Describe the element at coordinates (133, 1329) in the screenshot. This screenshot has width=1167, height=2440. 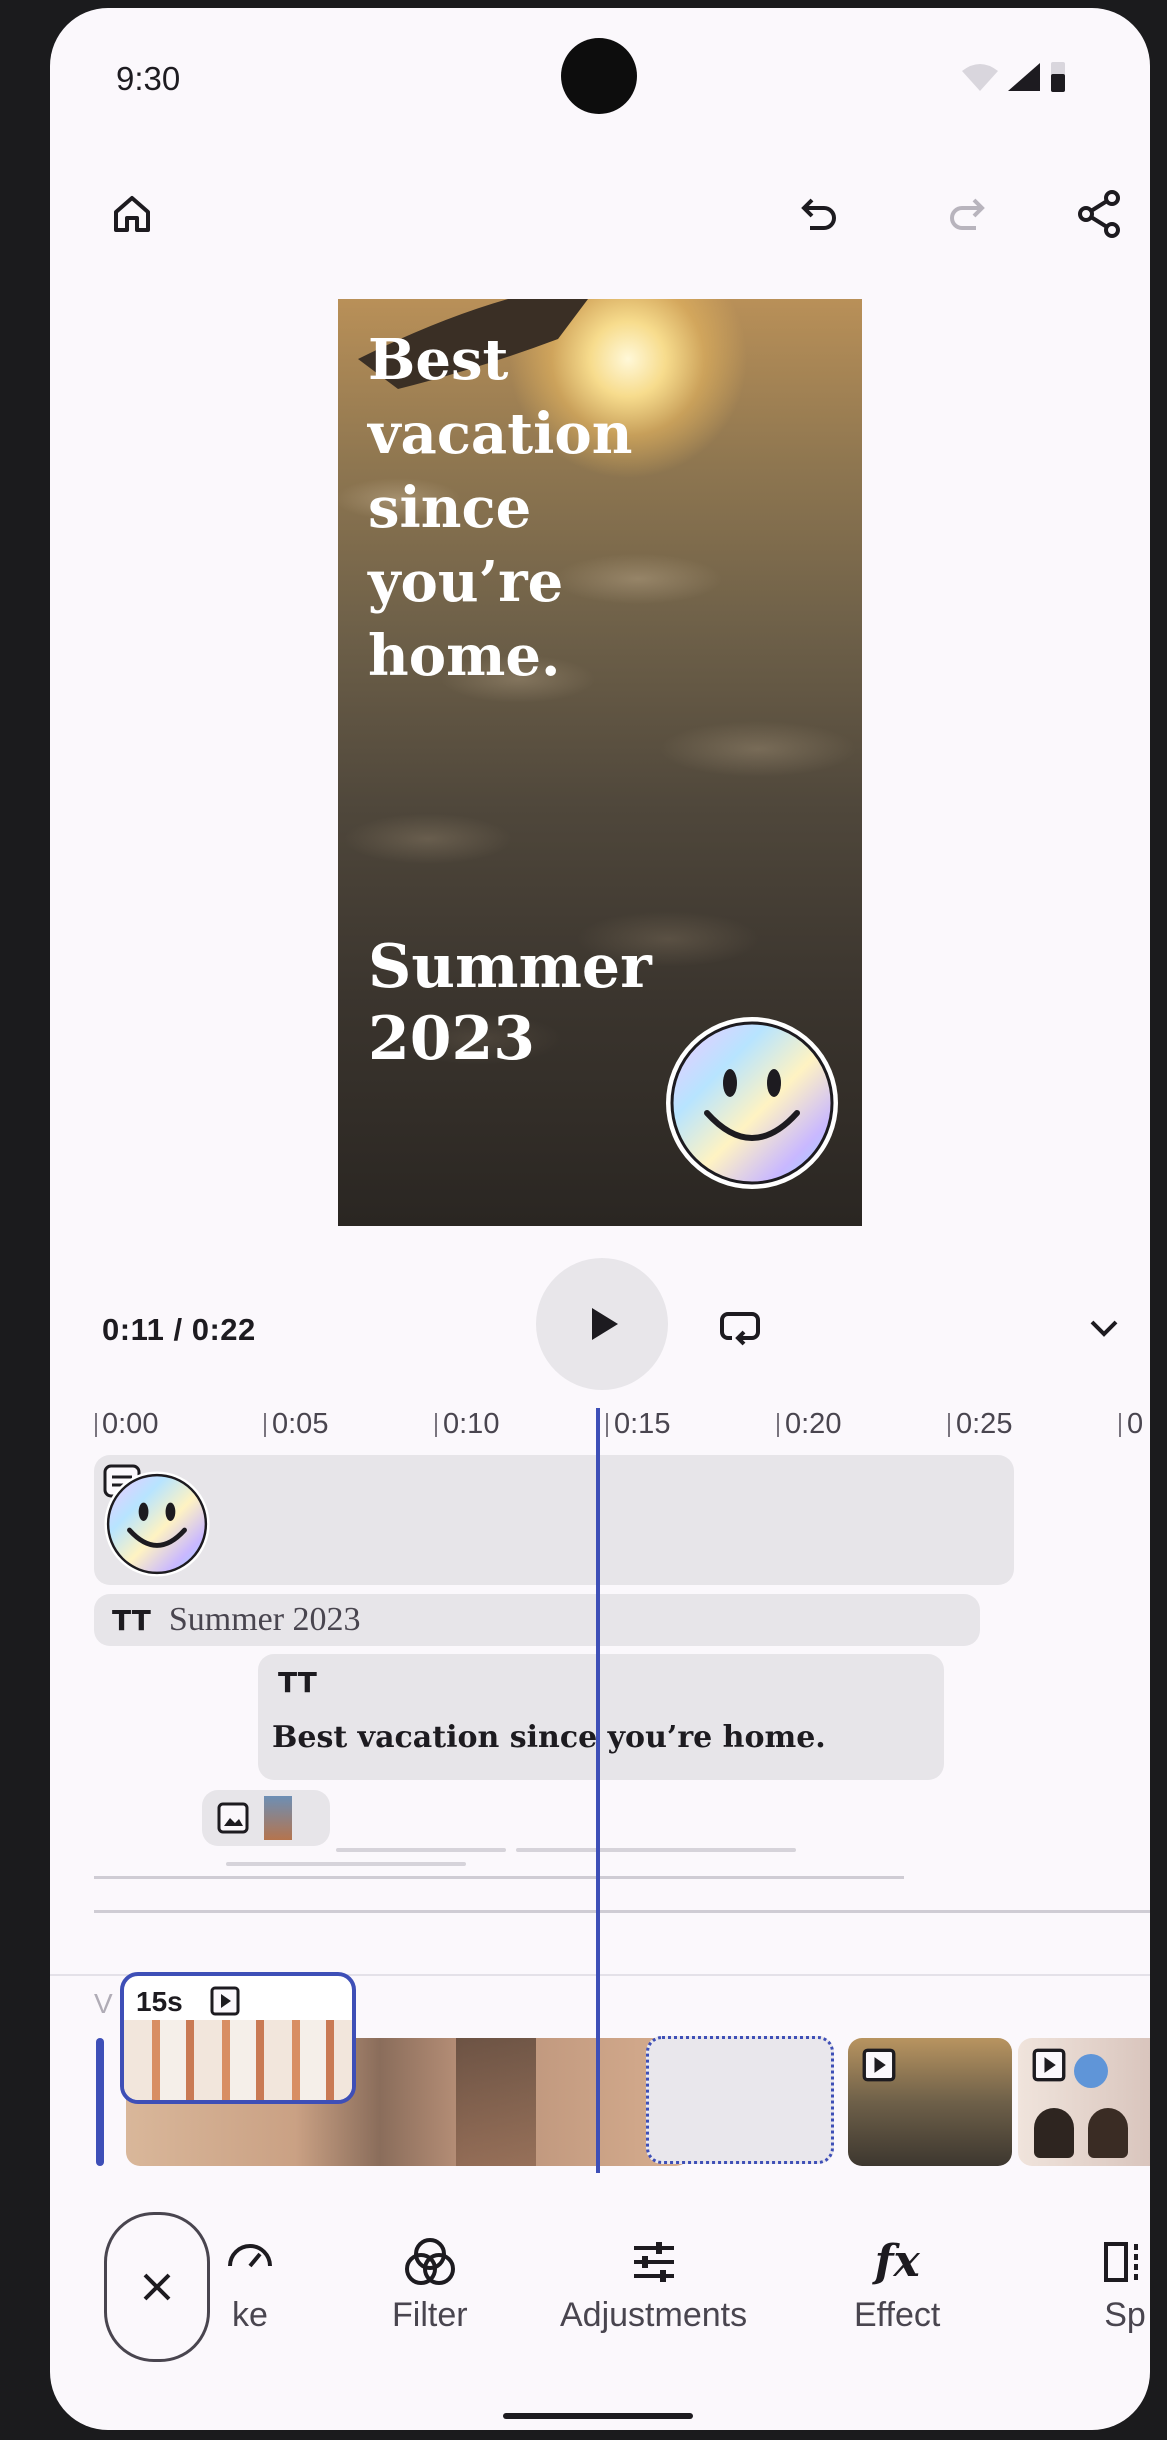
I see `current-time: 0:11` at that location.